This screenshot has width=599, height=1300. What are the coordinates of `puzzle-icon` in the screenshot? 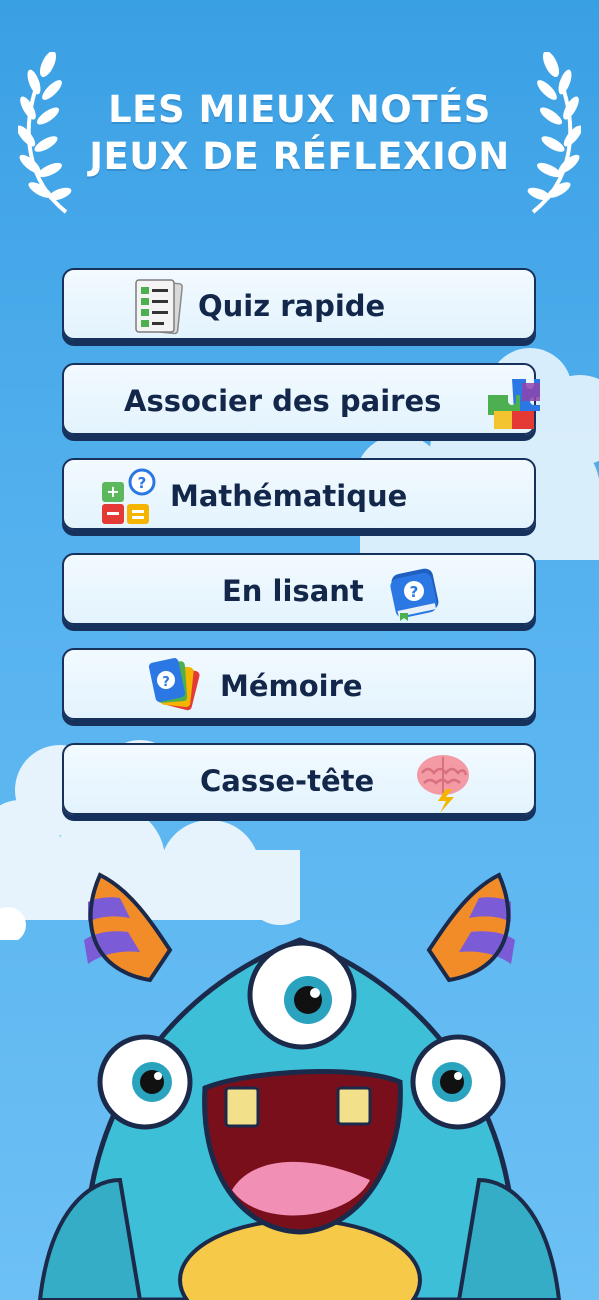 It's located at (514, 404).